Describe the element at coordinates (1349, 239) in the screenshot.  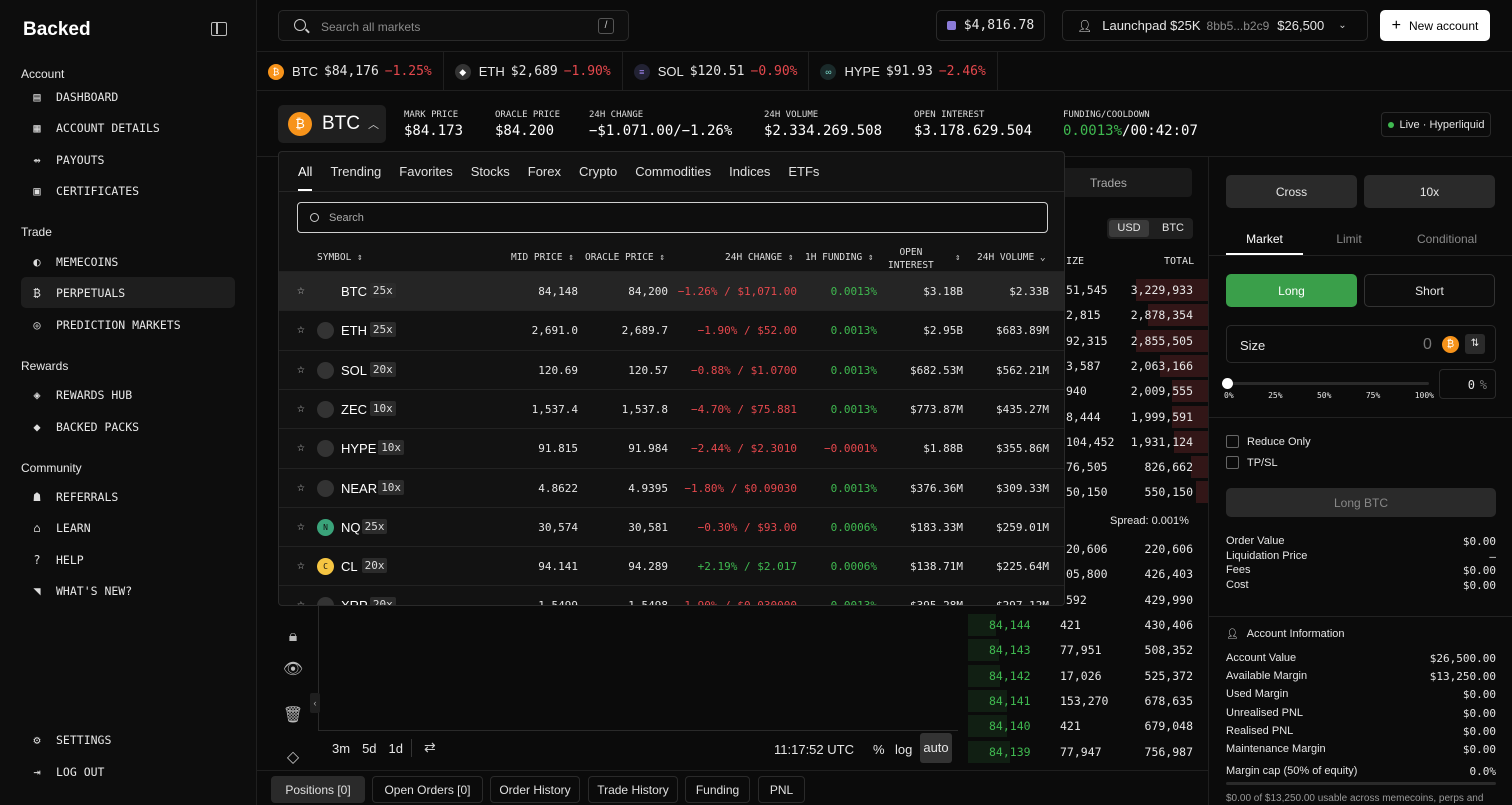
I see `tab-limit: Limit` at that location.